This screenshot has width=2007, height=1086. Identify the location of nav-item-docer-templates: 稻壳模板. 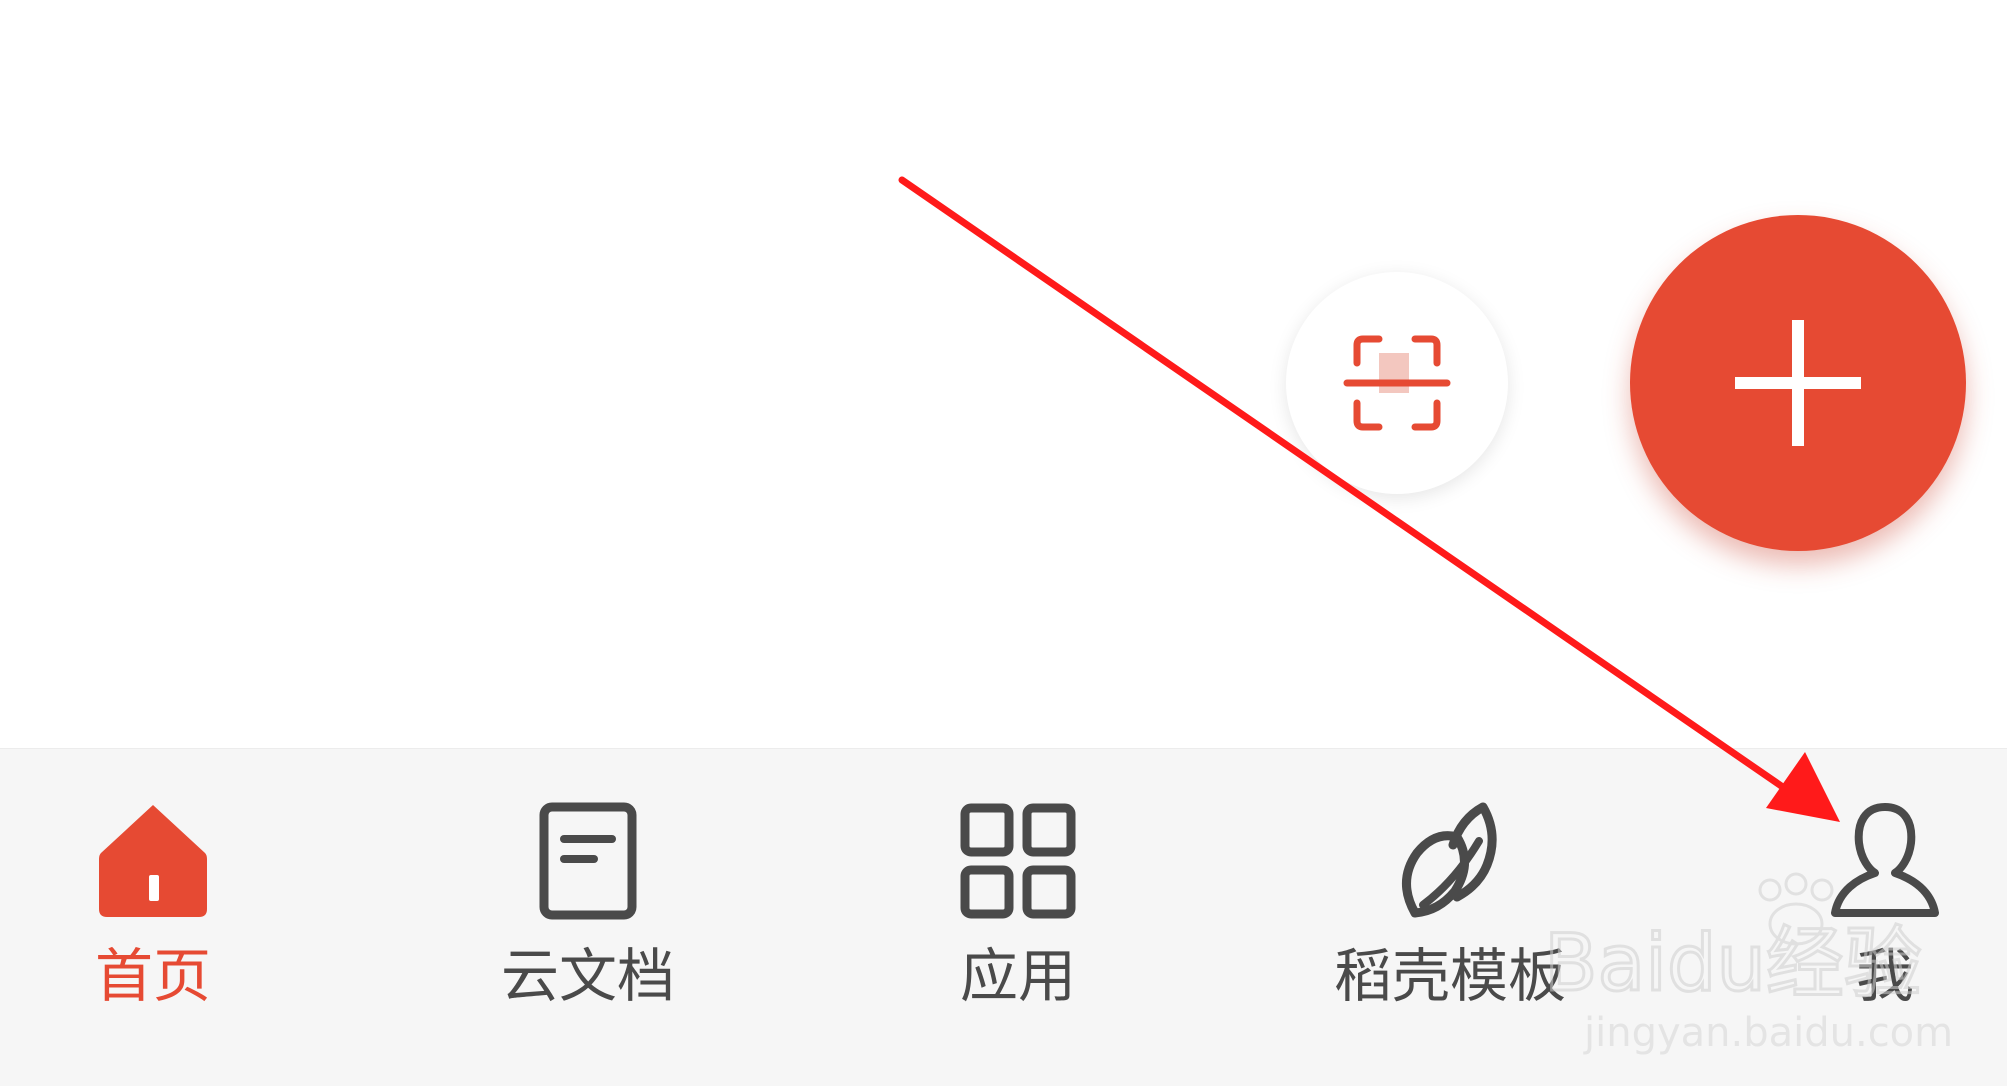
(1450, 917).